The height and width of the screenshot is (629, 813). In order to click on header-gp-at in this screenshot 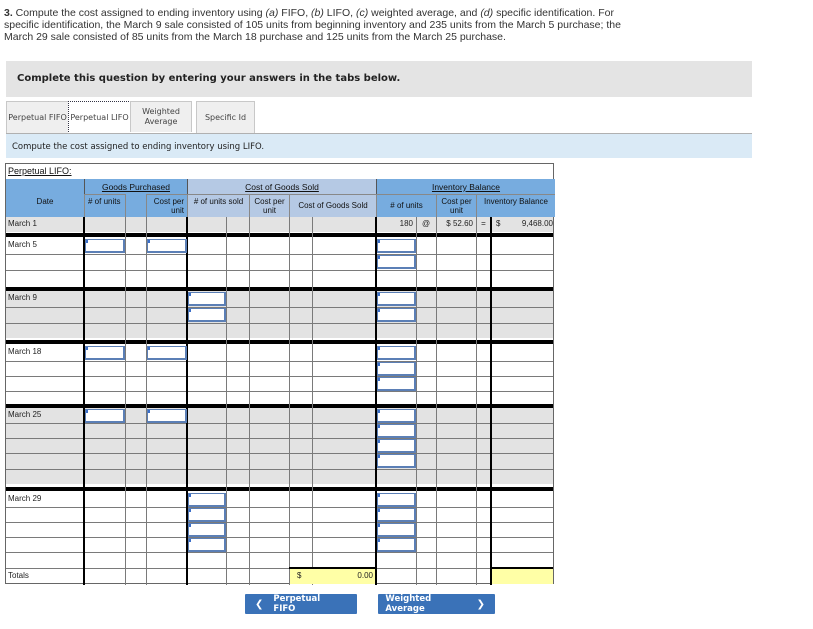, I will do `click(135, 205)`.